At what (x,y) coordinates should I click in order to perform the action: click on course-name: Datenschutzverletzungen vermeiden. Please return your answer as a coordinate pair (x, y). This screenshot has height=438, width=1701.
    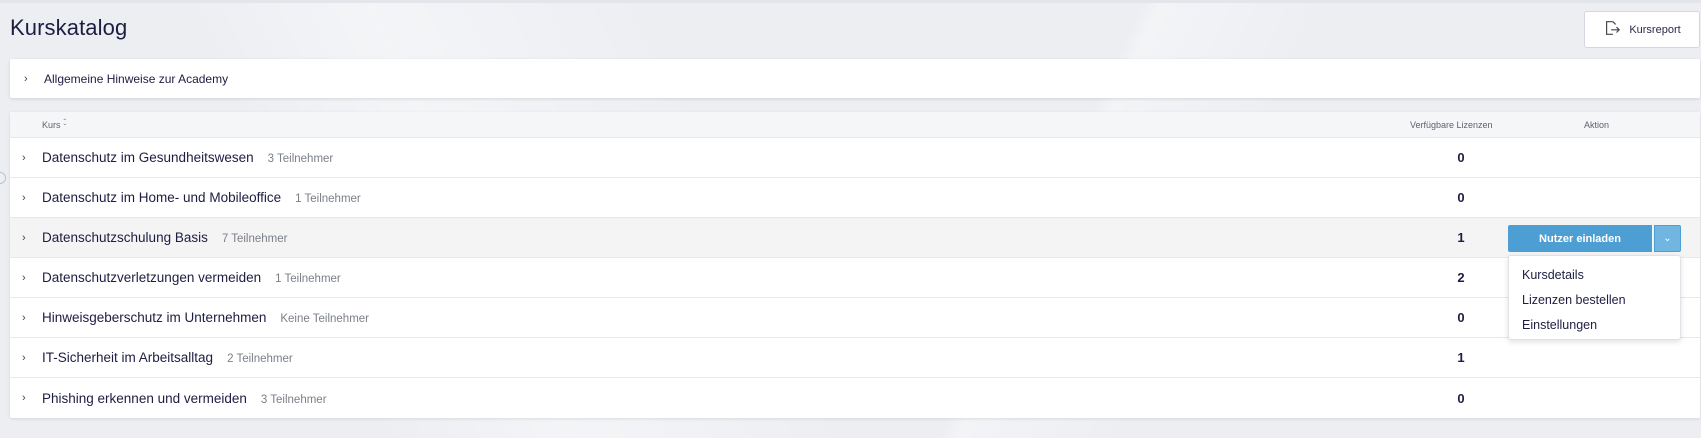
    Looking at the image, I should click on (152, 277).